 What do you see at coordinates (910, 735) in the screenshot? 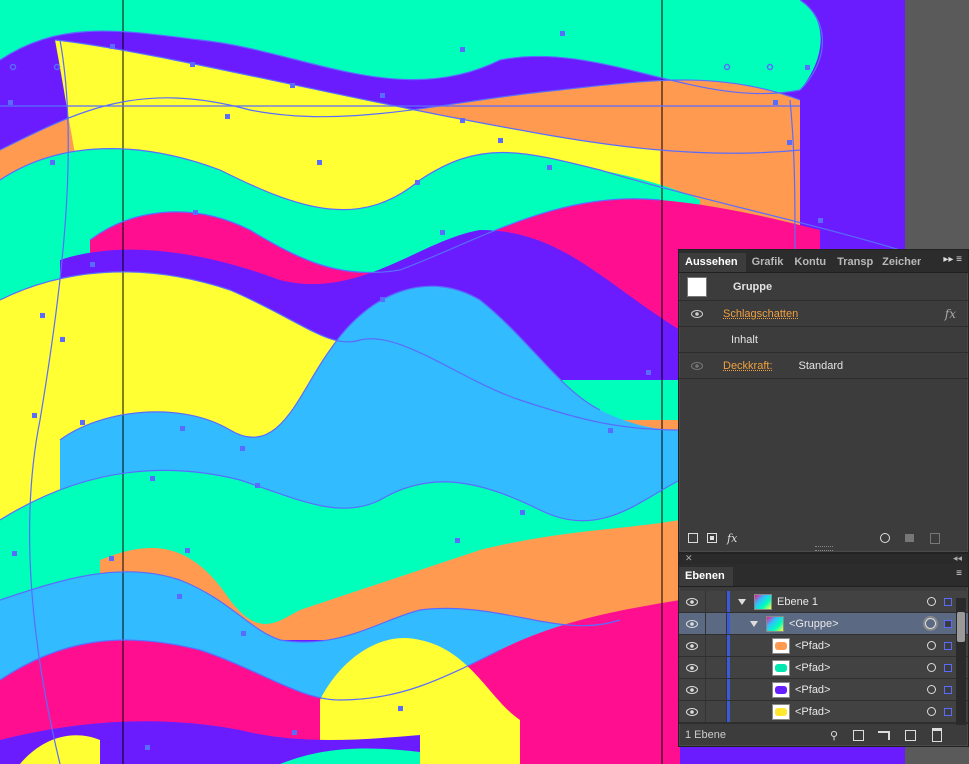
I see `create-new-layer-icon` at bounding box center [910, 735].